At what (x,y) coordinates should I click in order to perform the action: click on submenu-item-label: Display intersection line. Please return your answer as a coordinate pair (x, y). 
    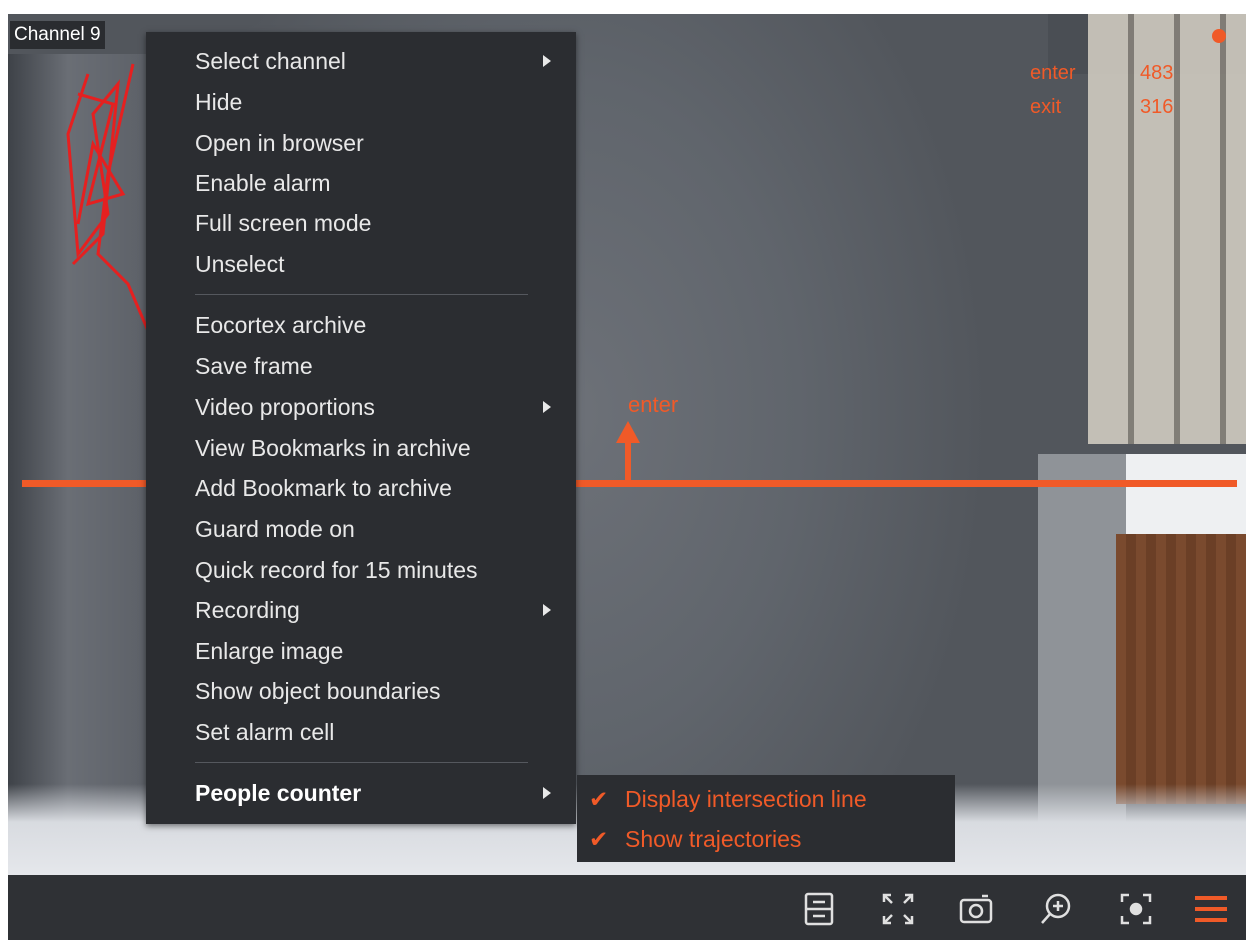
    Looking at the image, I should click on (746, 799).